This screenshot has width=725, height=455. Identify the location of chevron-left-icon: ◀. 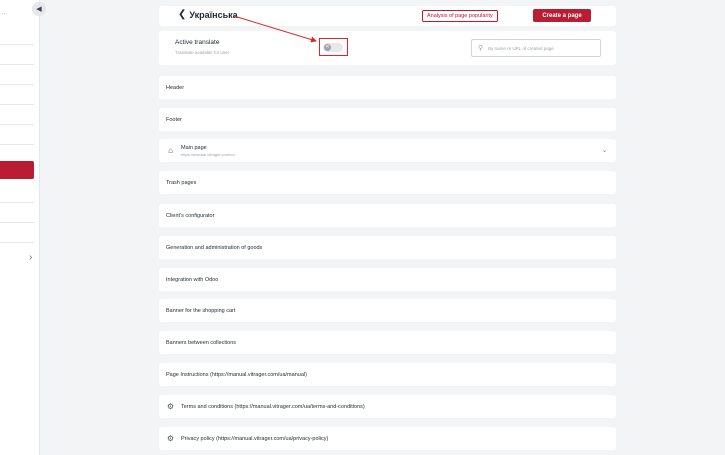
(39, 9).